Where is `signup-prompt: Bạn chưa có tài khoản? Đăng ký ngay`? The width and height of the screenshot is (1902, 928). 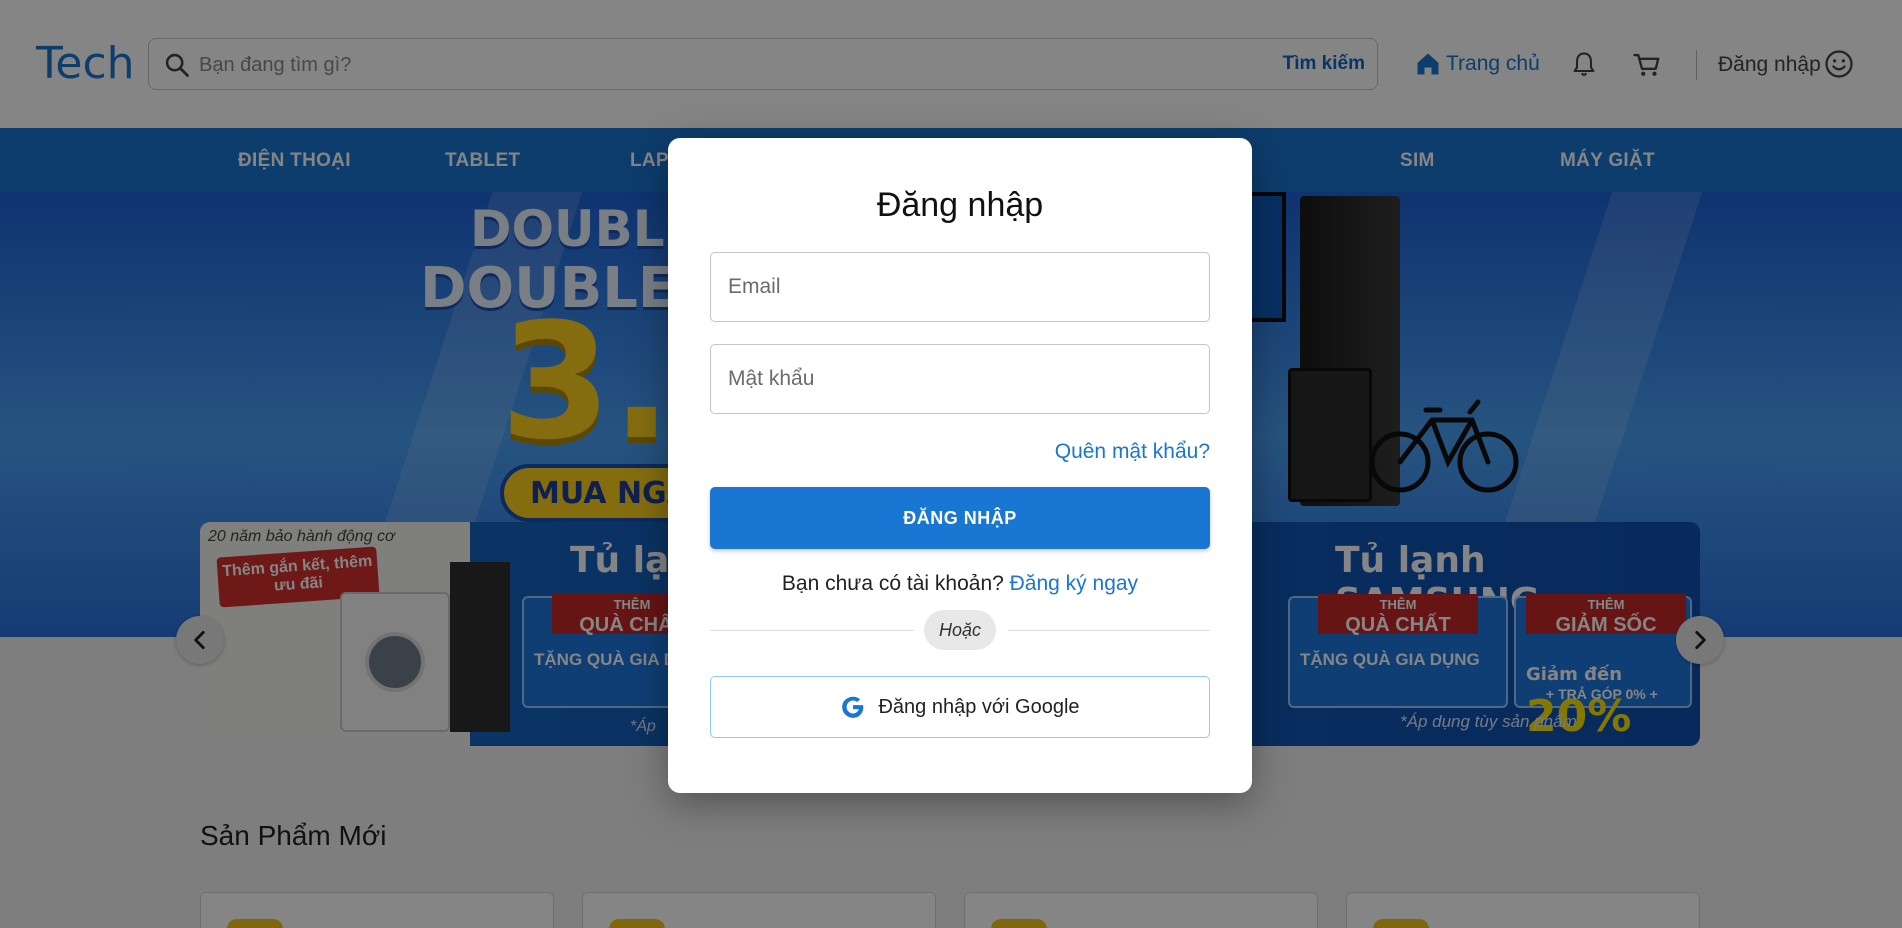 signup-prompt: Bạn chưa có tài khoản? Đăng ký ngay is located at coordinates (960, 584).